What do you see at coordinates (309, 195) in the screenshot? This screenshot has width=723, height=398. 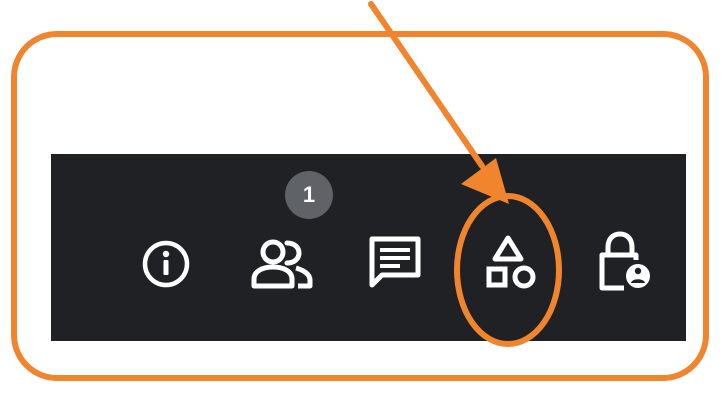 I see `people-count-badge: 1` at bounding box center [309, 195].